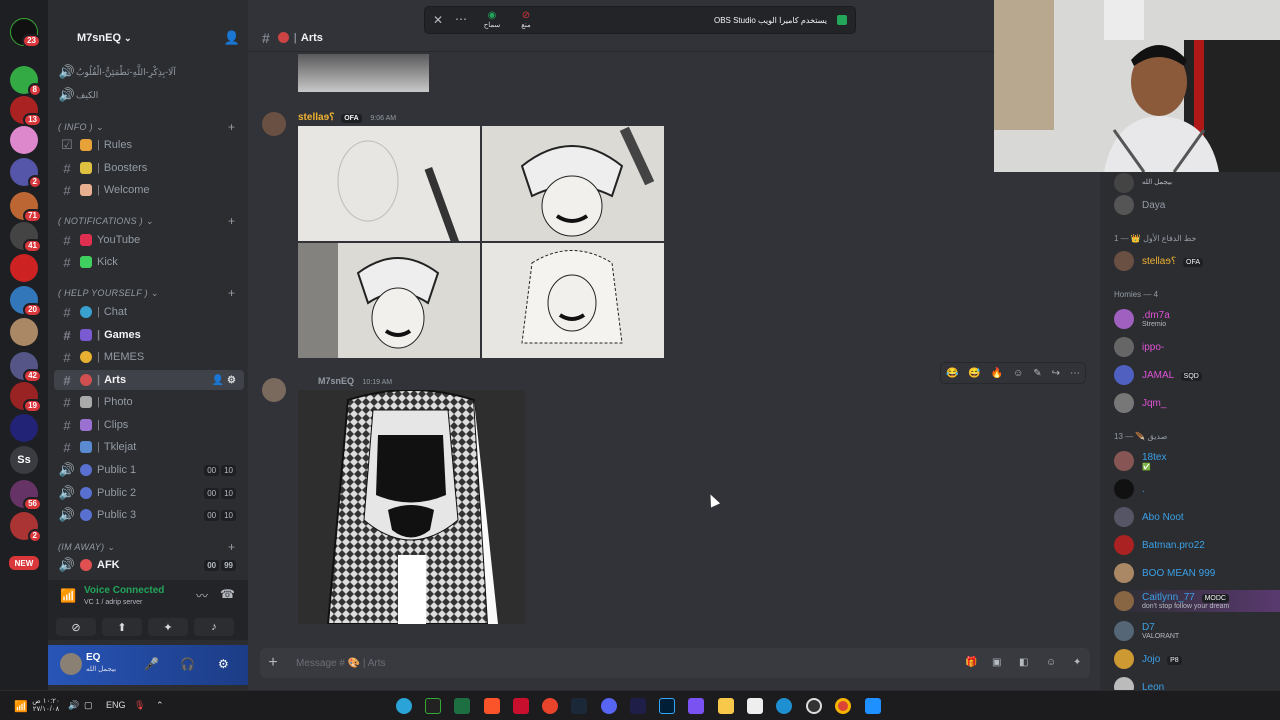 The width and height of the screenshot is (1280, 720). What do you see at coordinates (492, 19) in the screenshot?
I see `allow-button: ◉ سماح` at bounding box center [492, 19].